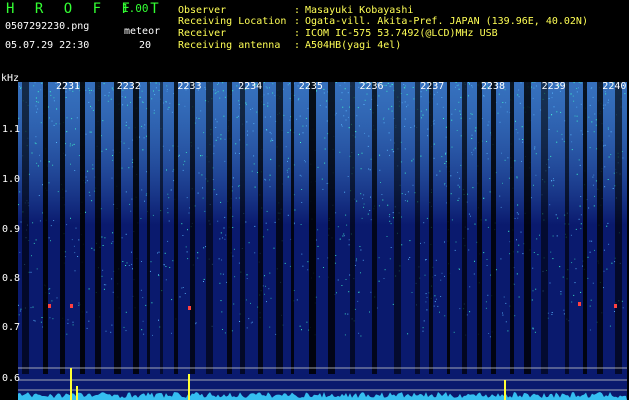 The height and width of the screenshot is (400, 629). Describe the element at coordinates (202, 10) in the screenshot. I see `observer-key: Observer` at that location.